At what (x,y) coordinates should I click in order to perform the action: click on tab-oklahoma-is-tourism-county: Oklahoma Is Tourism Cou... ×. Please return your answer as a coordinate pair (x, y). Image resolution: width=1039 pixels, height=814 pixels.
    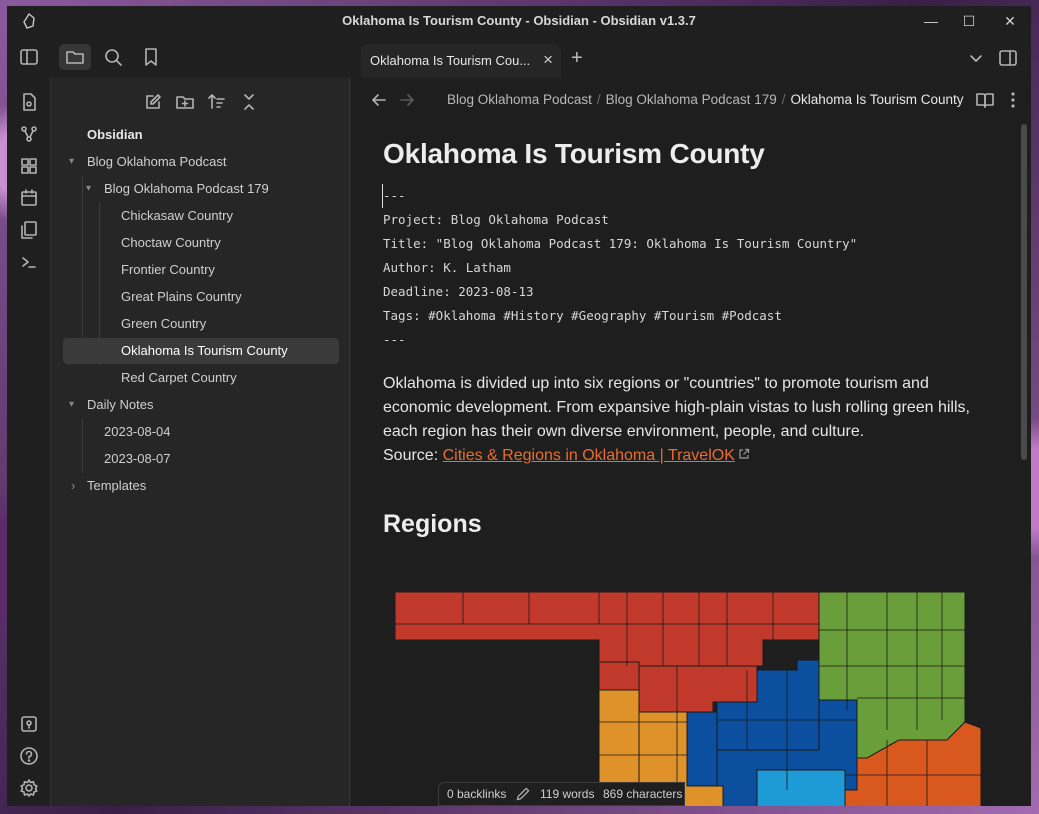
    Looking at the image, I should click on (461, 61).